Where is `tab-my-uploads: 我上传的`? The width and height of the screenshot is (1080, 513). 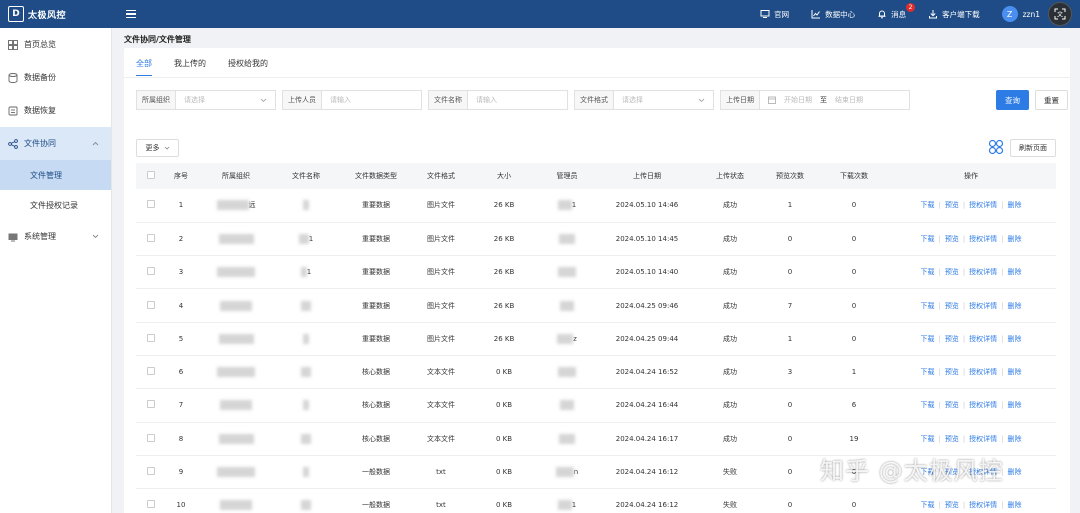 tab-my-uploads: 我上传的 is located at coordinates (190, 67).